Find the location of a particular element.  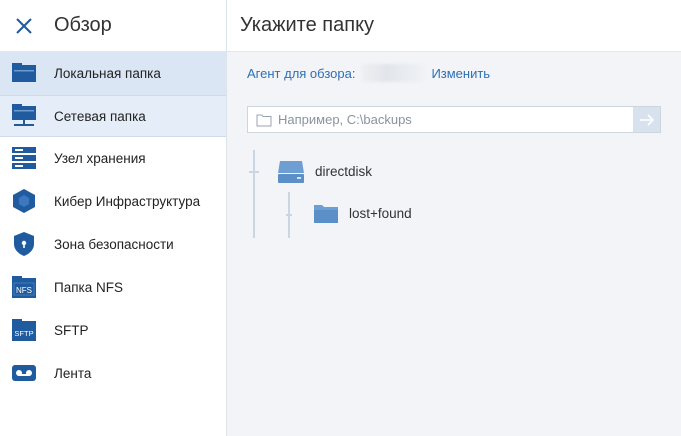

path-input is located at coordinates (453, 119).